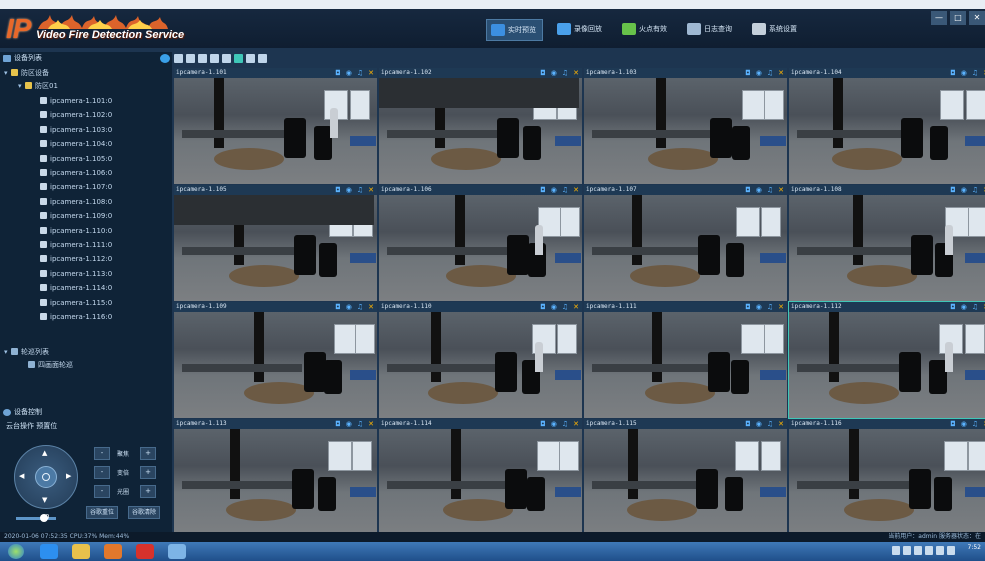 The width and height of the screenshot is (985, 561). I want to click on tray-flag-icon, so click(896, 550).